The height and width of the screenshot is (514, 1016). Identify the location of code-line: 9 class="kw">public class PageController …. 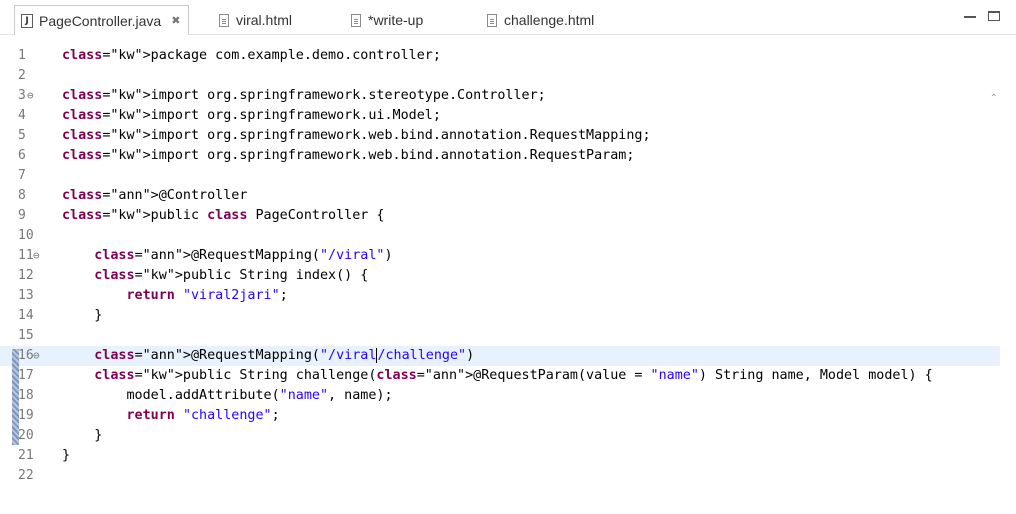
(500, 216).